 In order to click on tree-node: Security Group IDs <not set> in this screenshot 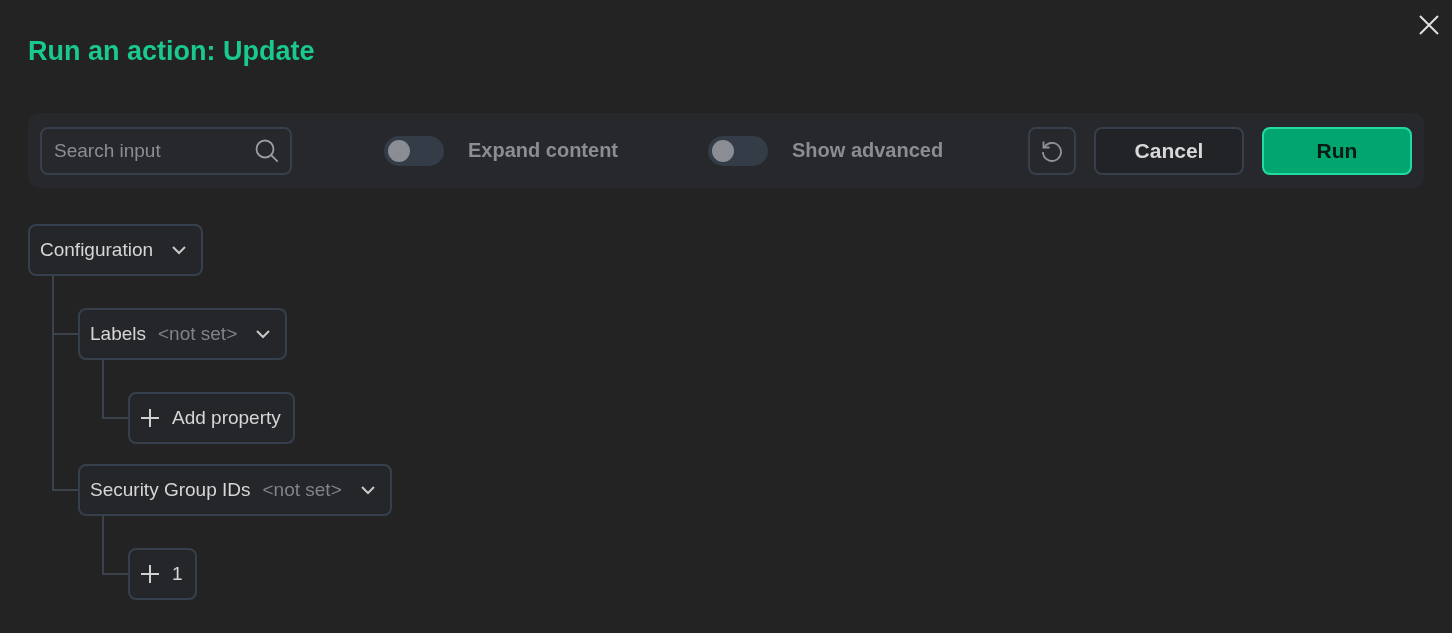, I will do `click(235, 490)`.